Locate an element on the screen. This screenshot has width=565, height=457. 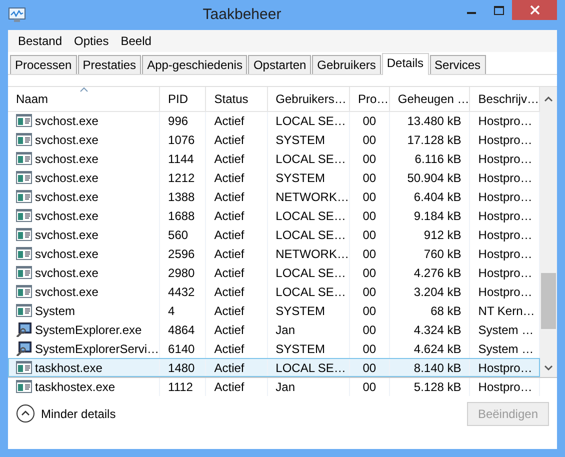
fewer-details-link: Minder details is located at coordinates (78, 413).